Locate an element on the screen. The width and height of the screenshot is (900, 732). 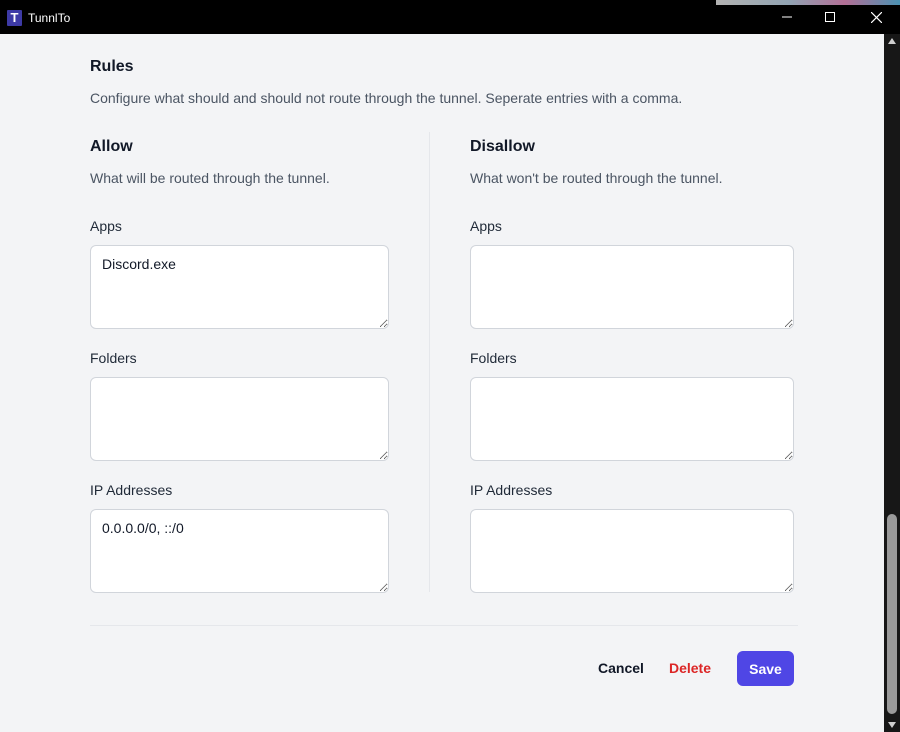
disallow-ips-field is located at coordinates (632, 551).